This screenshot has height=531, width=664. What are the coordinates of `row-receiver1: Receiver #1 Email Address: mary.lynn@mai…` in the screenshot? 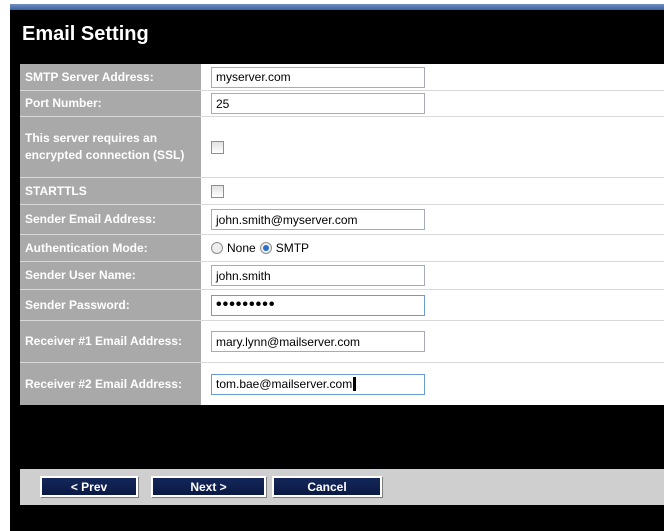 It's located at (342, 342).